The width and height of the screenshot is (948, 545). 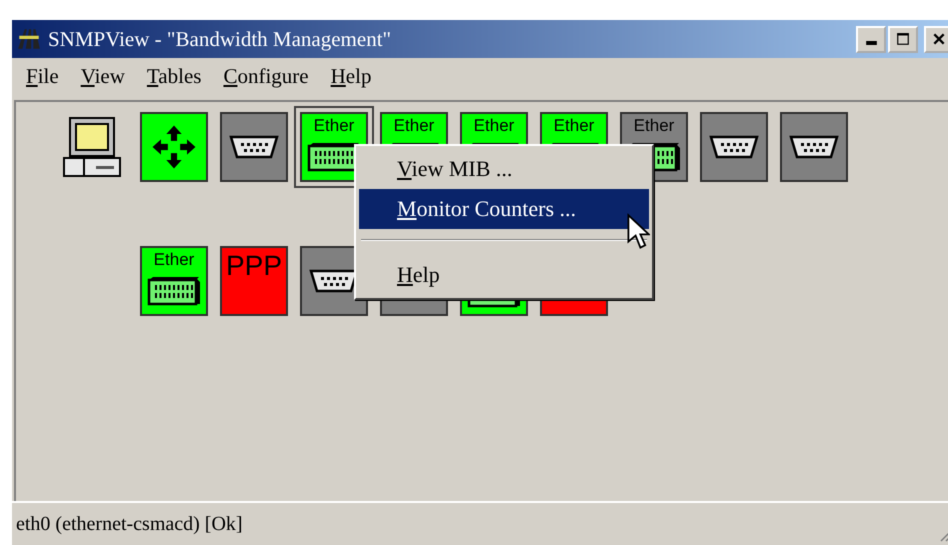 What do you see at coordinates (254, 266) in the screenshot?
I see `tile-label: PPP` at bounding box center [254, 266].